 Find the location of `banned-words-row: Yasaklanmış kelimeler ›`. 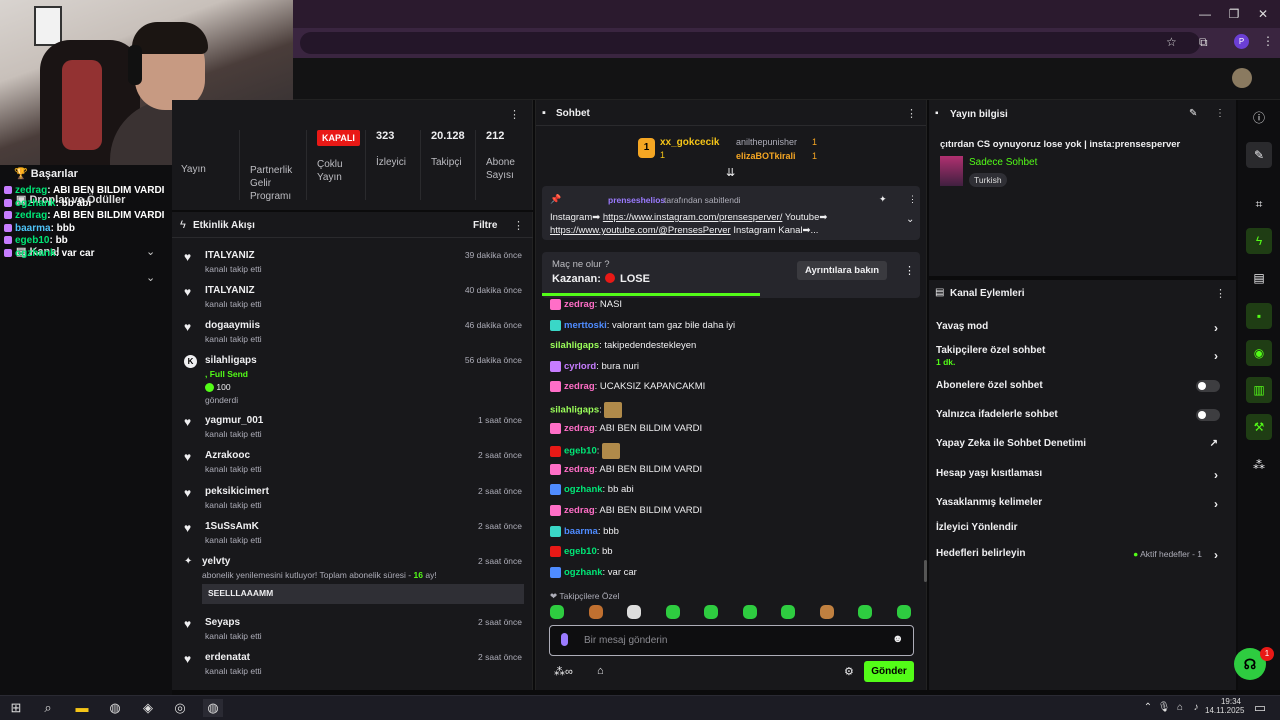

banned-words-row: Yasaklanmış kelimeler › is located at coordinates (1082, 504).